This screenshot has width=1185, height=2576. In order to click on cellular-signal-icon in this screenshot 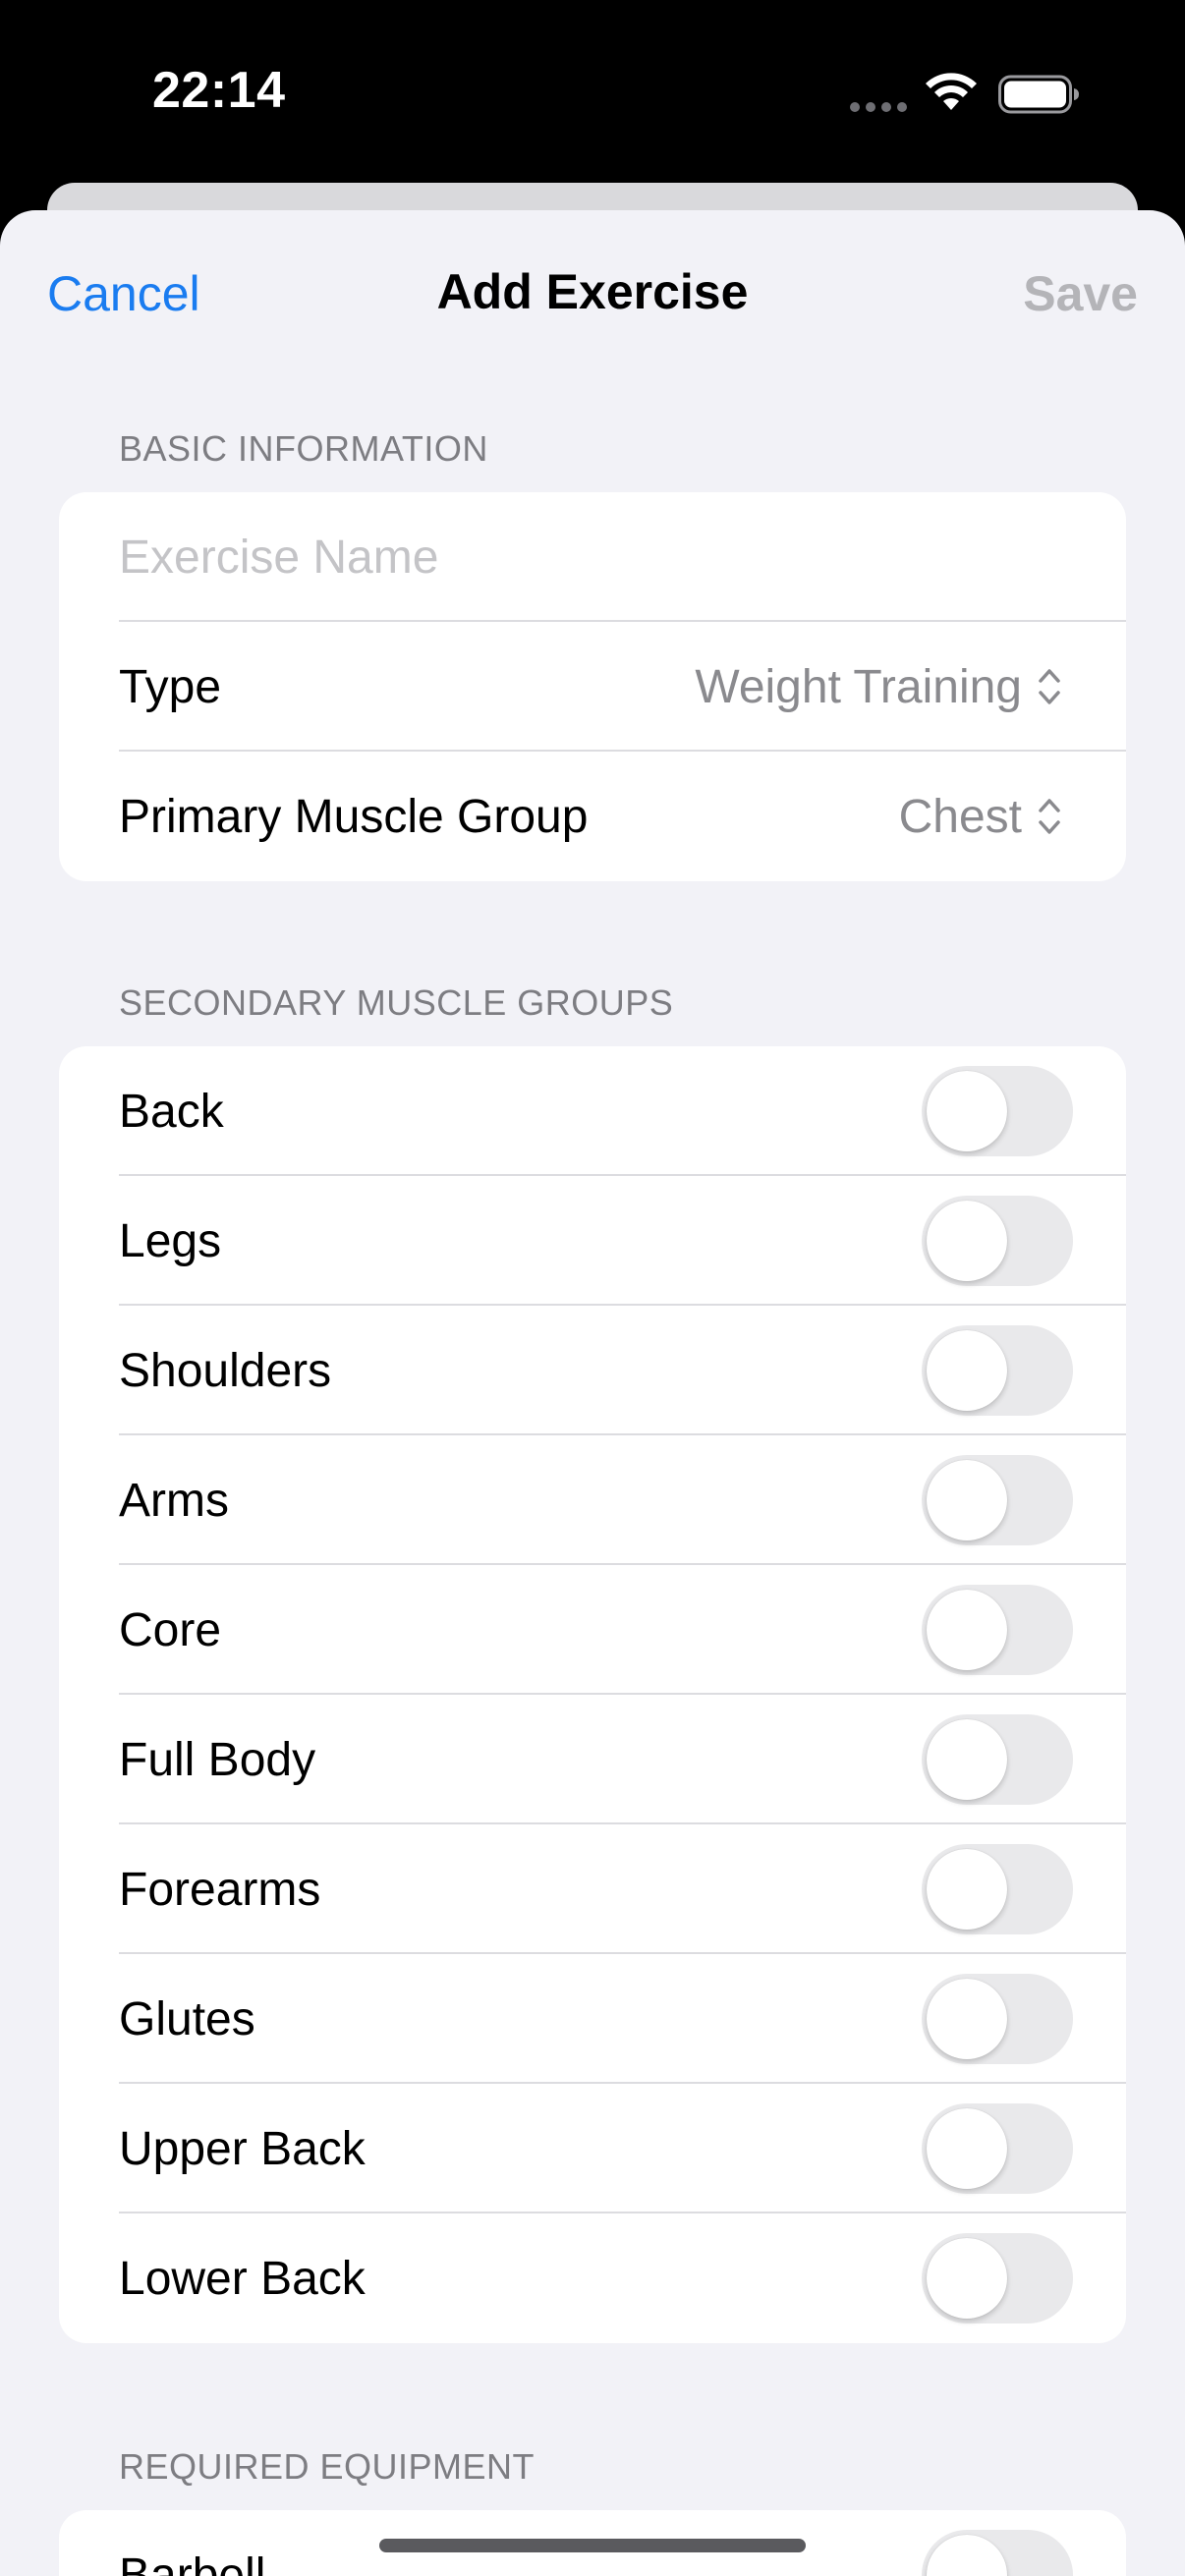, I will do `click(879, 107)`.